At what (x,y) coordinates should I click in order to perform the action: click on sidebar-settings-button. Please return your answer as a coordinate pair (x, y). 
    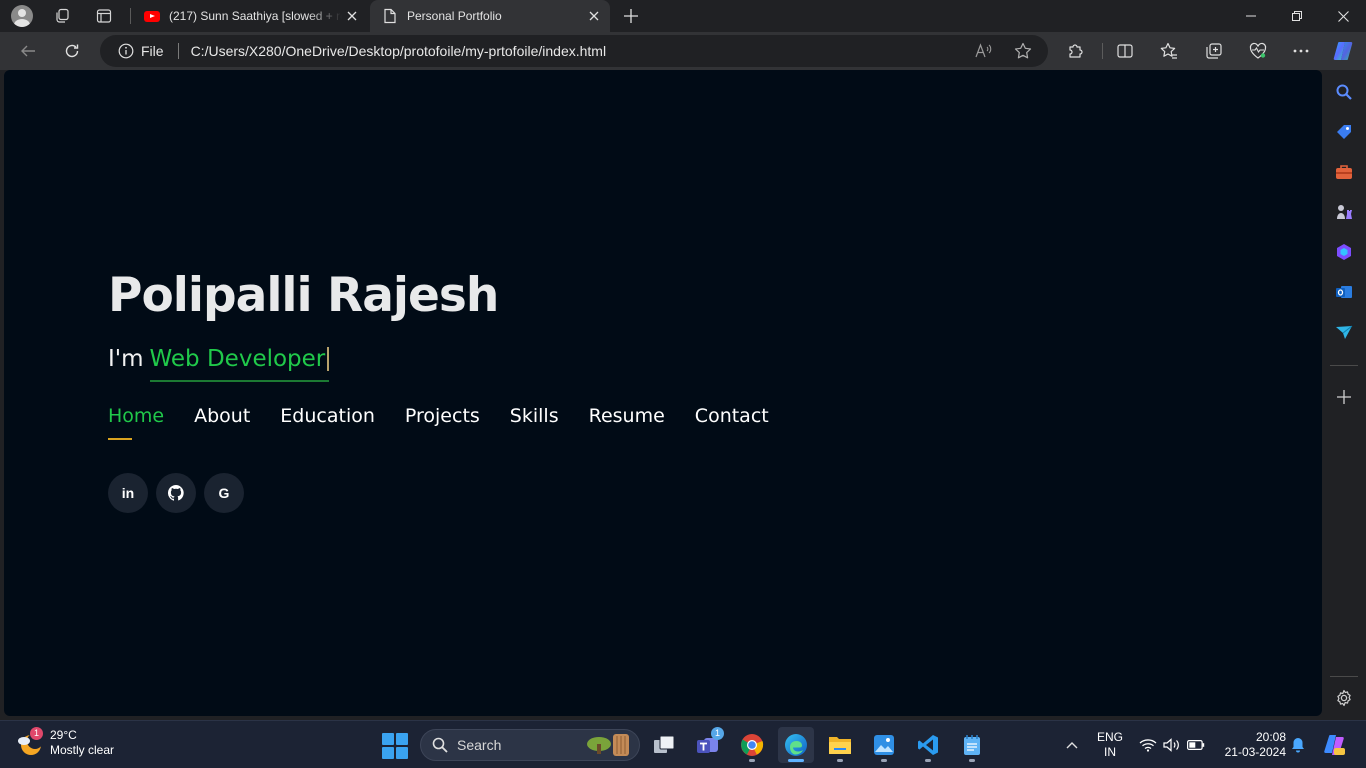
    Looking at the image, I should click on (1344, 698).